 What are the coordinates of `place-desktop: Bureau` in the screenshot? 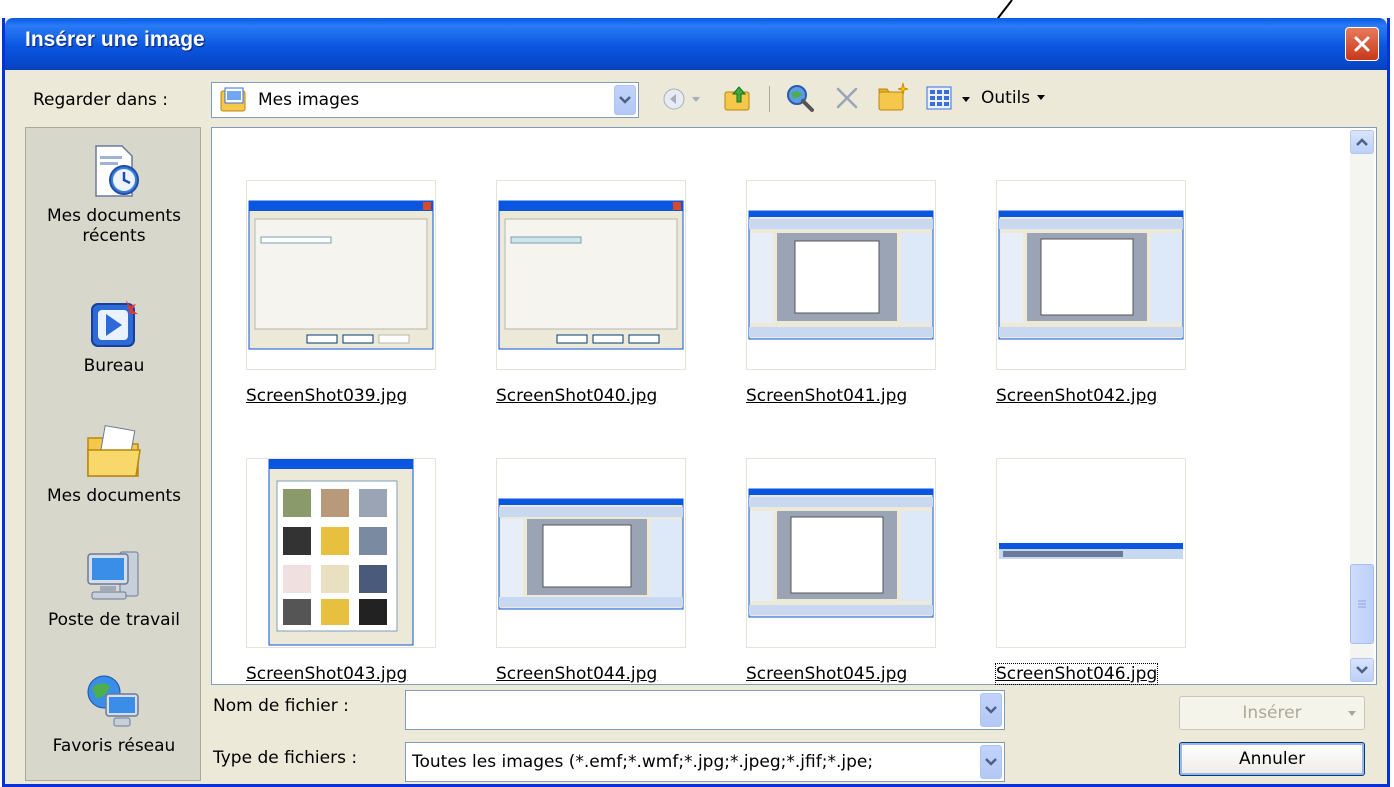 It's located at (114, 337).